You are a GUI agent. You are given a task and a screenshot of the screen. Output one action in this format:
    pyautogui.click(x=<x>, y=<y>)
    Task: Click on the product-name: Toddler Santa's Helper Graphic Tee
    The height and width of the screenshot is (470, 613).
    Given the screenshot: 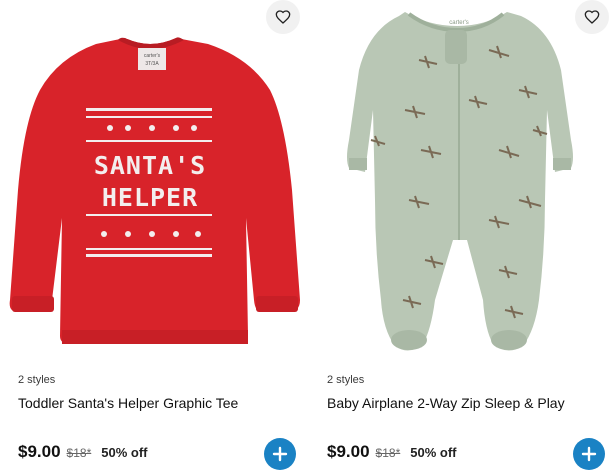 What is the action you would take?
    pyautogui.click(x=128, y=403)
    